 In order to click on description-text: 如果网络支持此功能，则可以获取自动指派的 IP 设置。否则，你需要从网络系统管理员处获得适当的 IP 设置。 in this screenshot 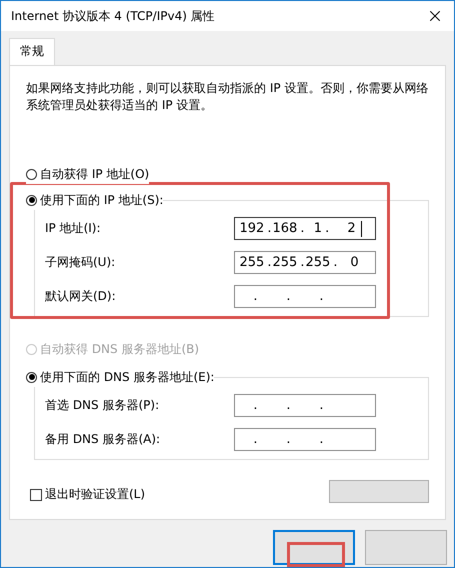, I will do `click(227, 97)`.